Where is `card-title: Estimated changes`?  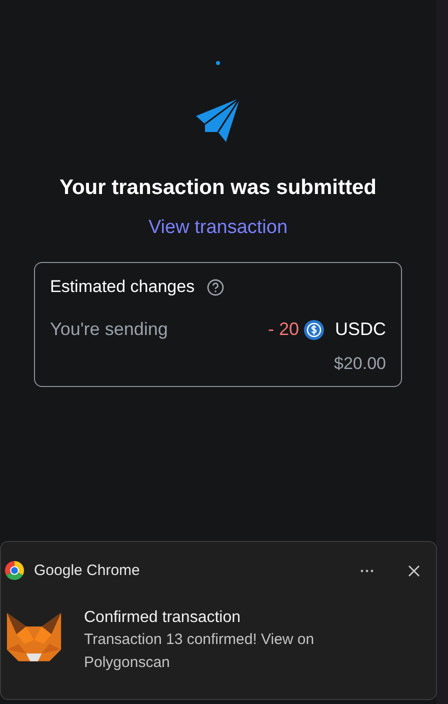 card-title: Estimated changes is located at coordinates (122, 287).